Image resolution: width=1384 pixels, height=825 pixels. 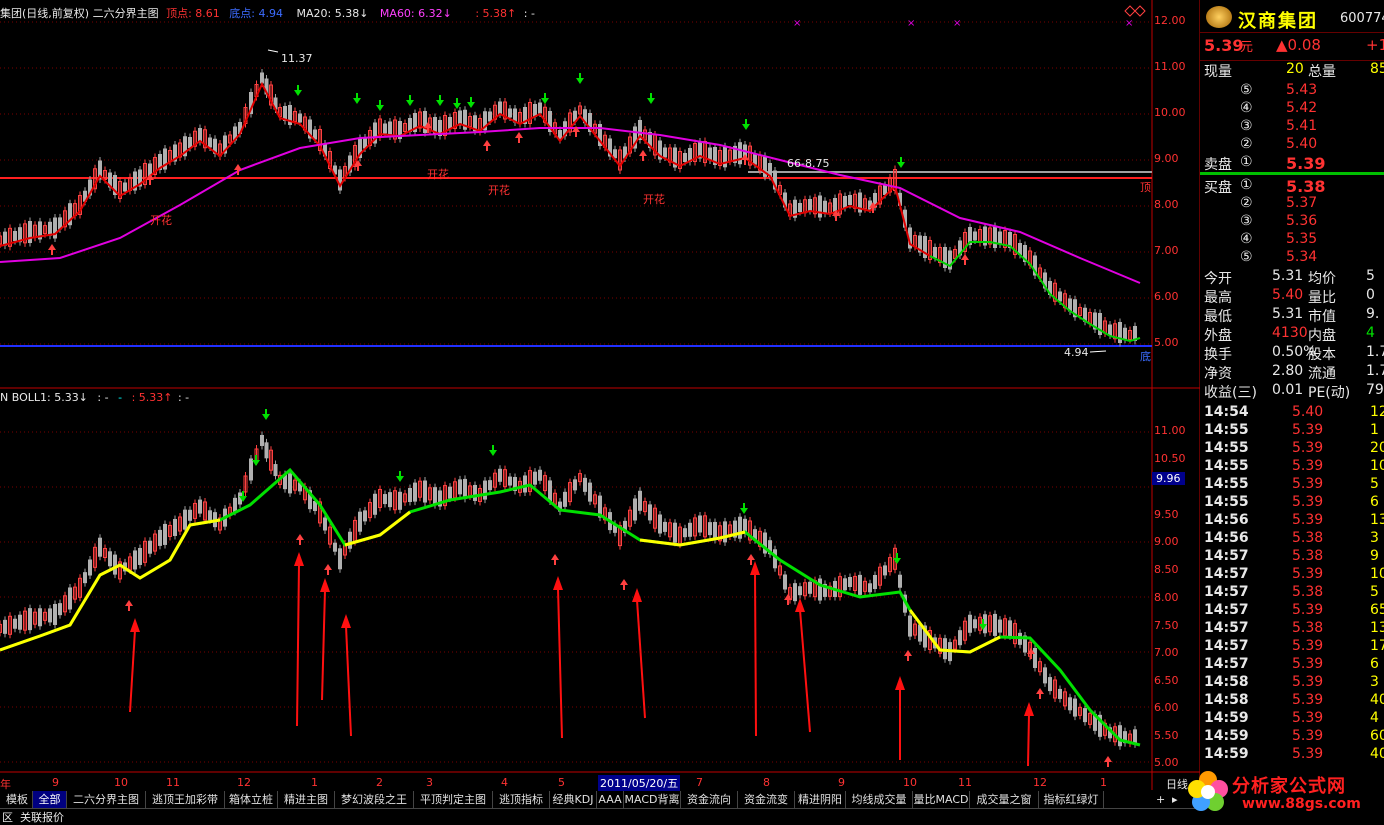 What do you see at coordinates (1370, 276) in the screenshot?
I see `stat-value: 5` at bounding box center [1370, 276].